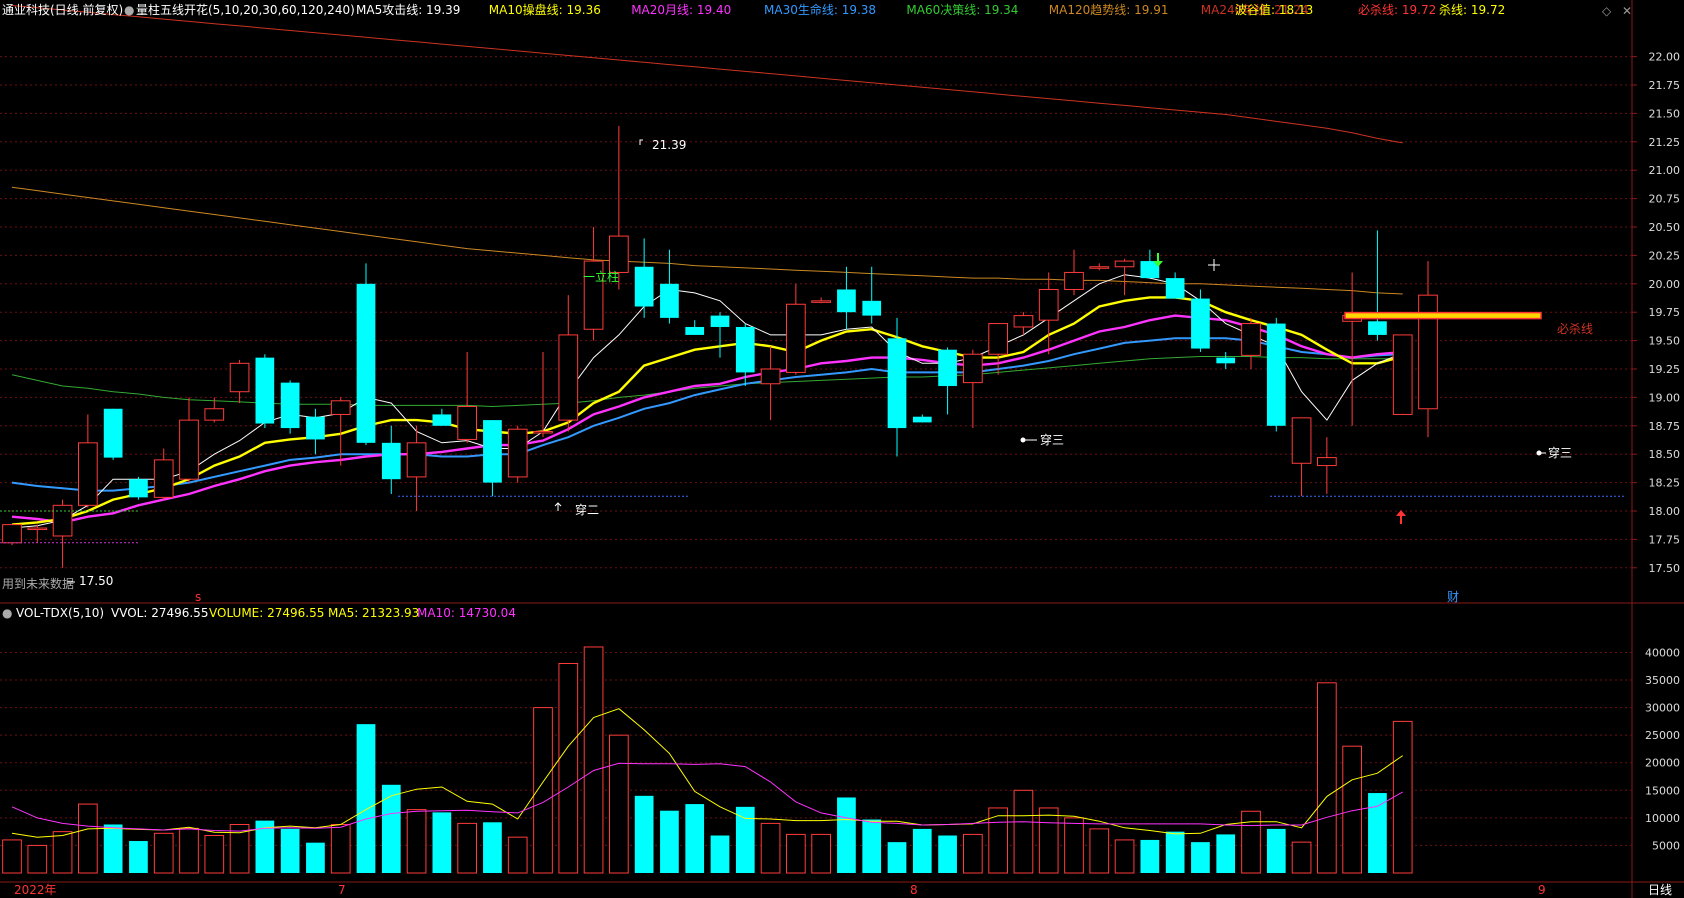  What do you see at coordinates (1575, 328) in the screenshot?
I see `bisha-label: 必杀线` at bounding box center [1575, 328].